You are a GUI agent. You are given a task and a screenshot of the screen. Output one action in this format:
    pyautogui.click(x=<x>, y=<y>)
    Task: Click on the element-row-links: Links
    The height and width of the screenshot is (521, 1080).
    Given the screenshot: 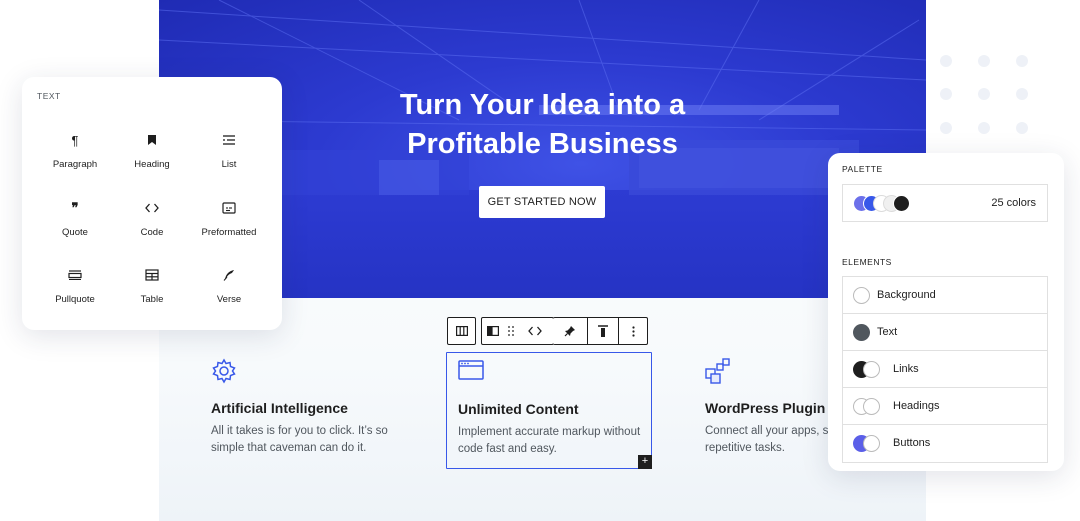 What is the action you would take?
    pyautogui.click(x=945, y=369)
    